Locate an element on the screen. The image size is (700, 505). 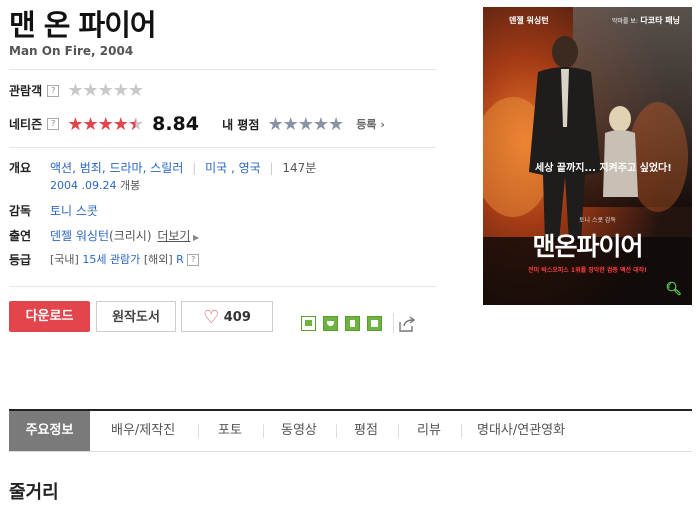
cast-link: 덴젤 워싱턴 is located at coordinates (79, 236).